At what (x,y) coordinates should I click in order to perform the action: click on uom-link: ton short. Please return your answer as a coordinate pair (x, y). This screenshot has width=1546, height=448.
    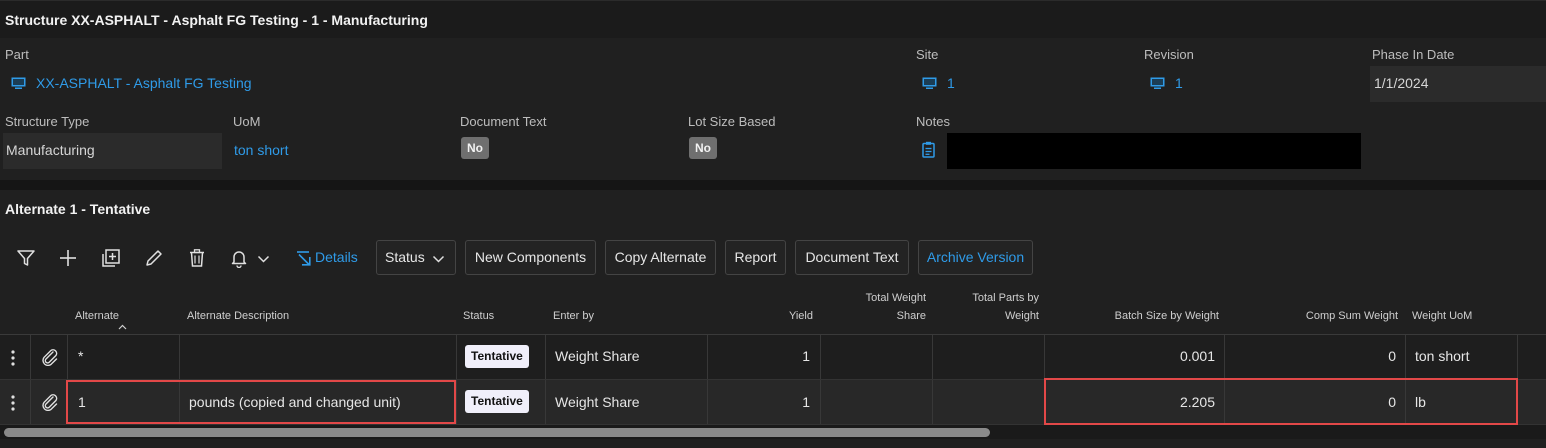
    Looking at the image, I should click on (261, 150).